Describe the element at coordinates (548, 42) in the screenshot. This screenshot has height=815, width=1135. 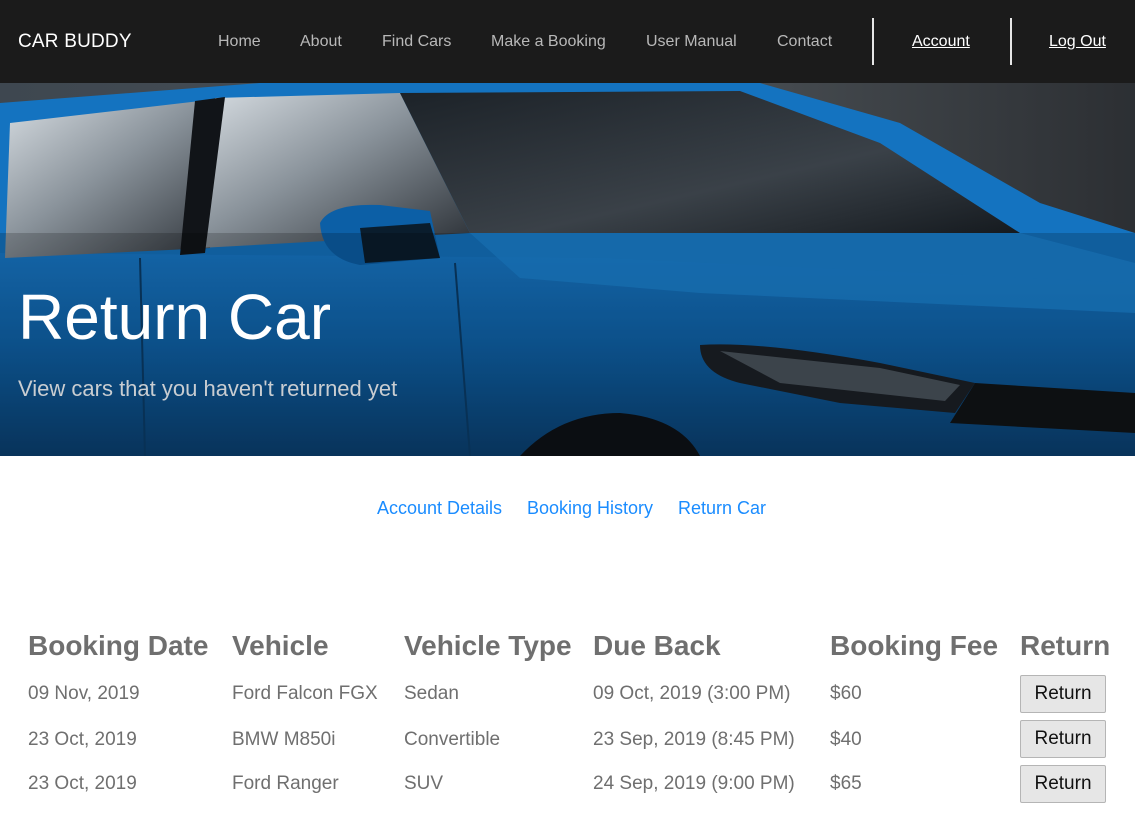
I see `nav-make-booking-link: Make a Booking` at that location.